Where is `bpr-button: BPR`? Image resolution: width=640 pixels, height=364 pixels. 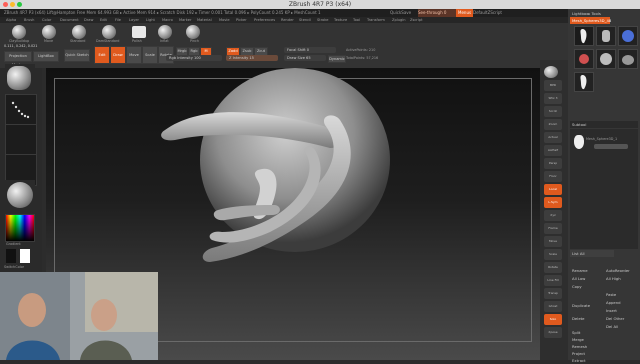 bpr-button: BPR is located at coordinates (553, 85).